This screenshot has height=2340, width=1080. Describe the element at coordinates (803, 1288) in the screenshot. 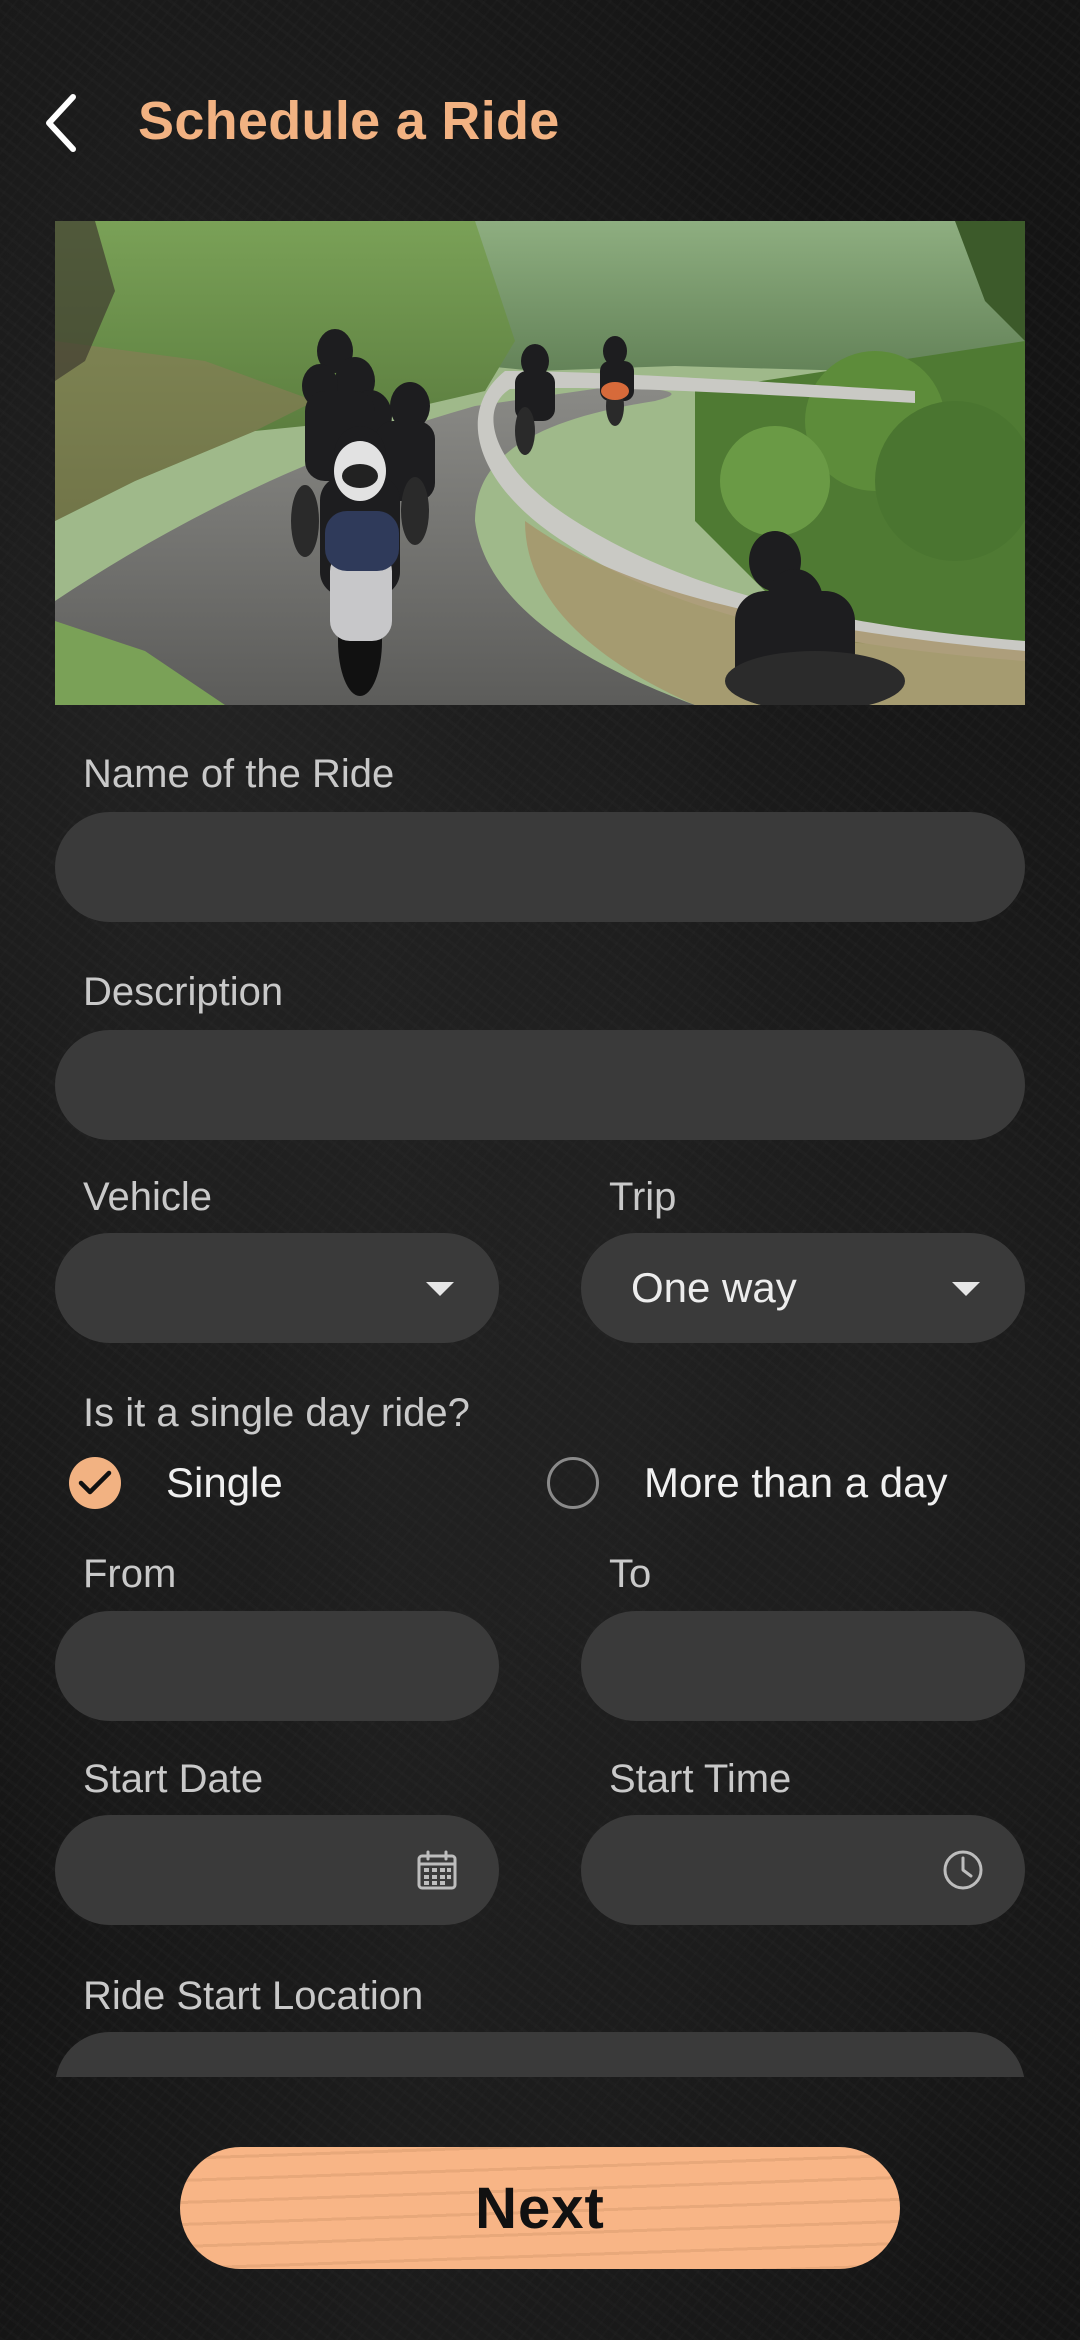

I see `trip-dropdown: One way` at that location.